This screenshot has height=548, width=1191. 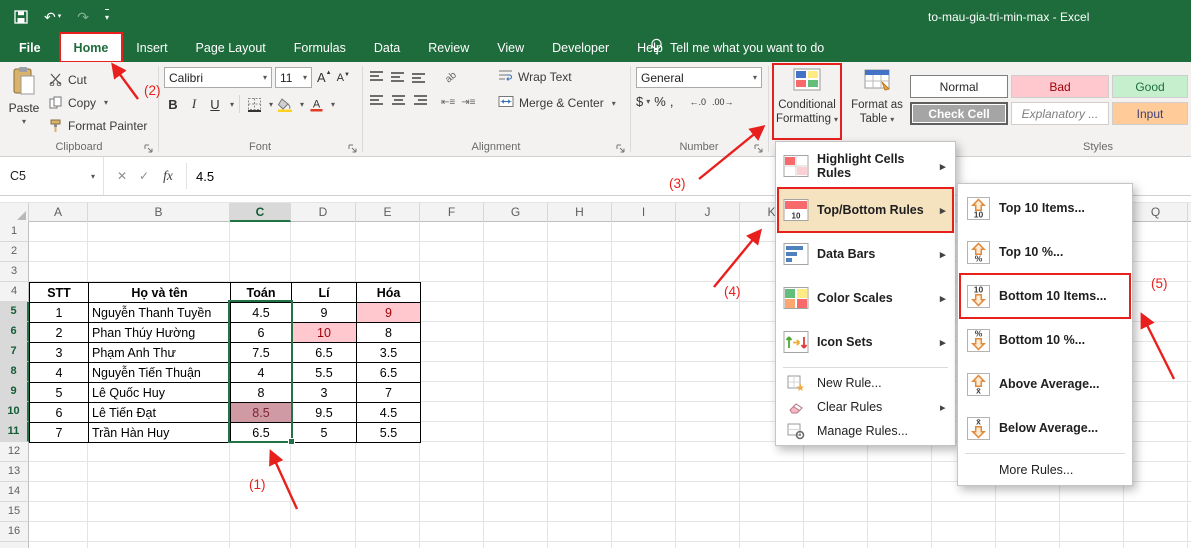 I want to click on row-header-8: 8, so click(x=14, y=372).